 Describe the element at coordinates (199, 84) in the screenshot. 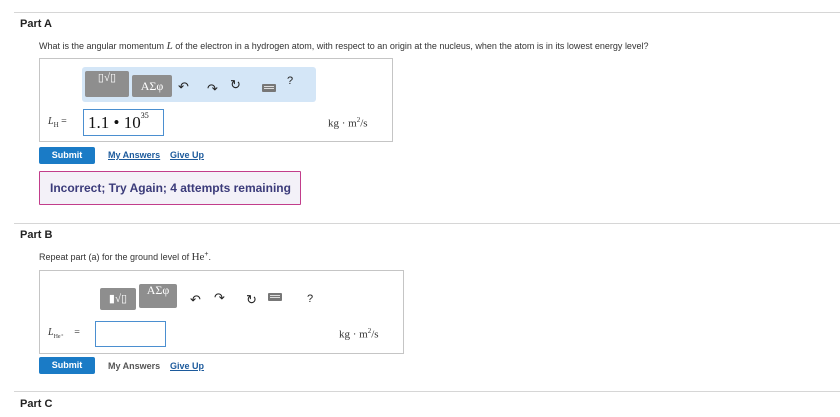

I see `part-a-math-toolbar: ▯√▯ ΑΣφ ↶ ↷ ↻ ?` at that location.